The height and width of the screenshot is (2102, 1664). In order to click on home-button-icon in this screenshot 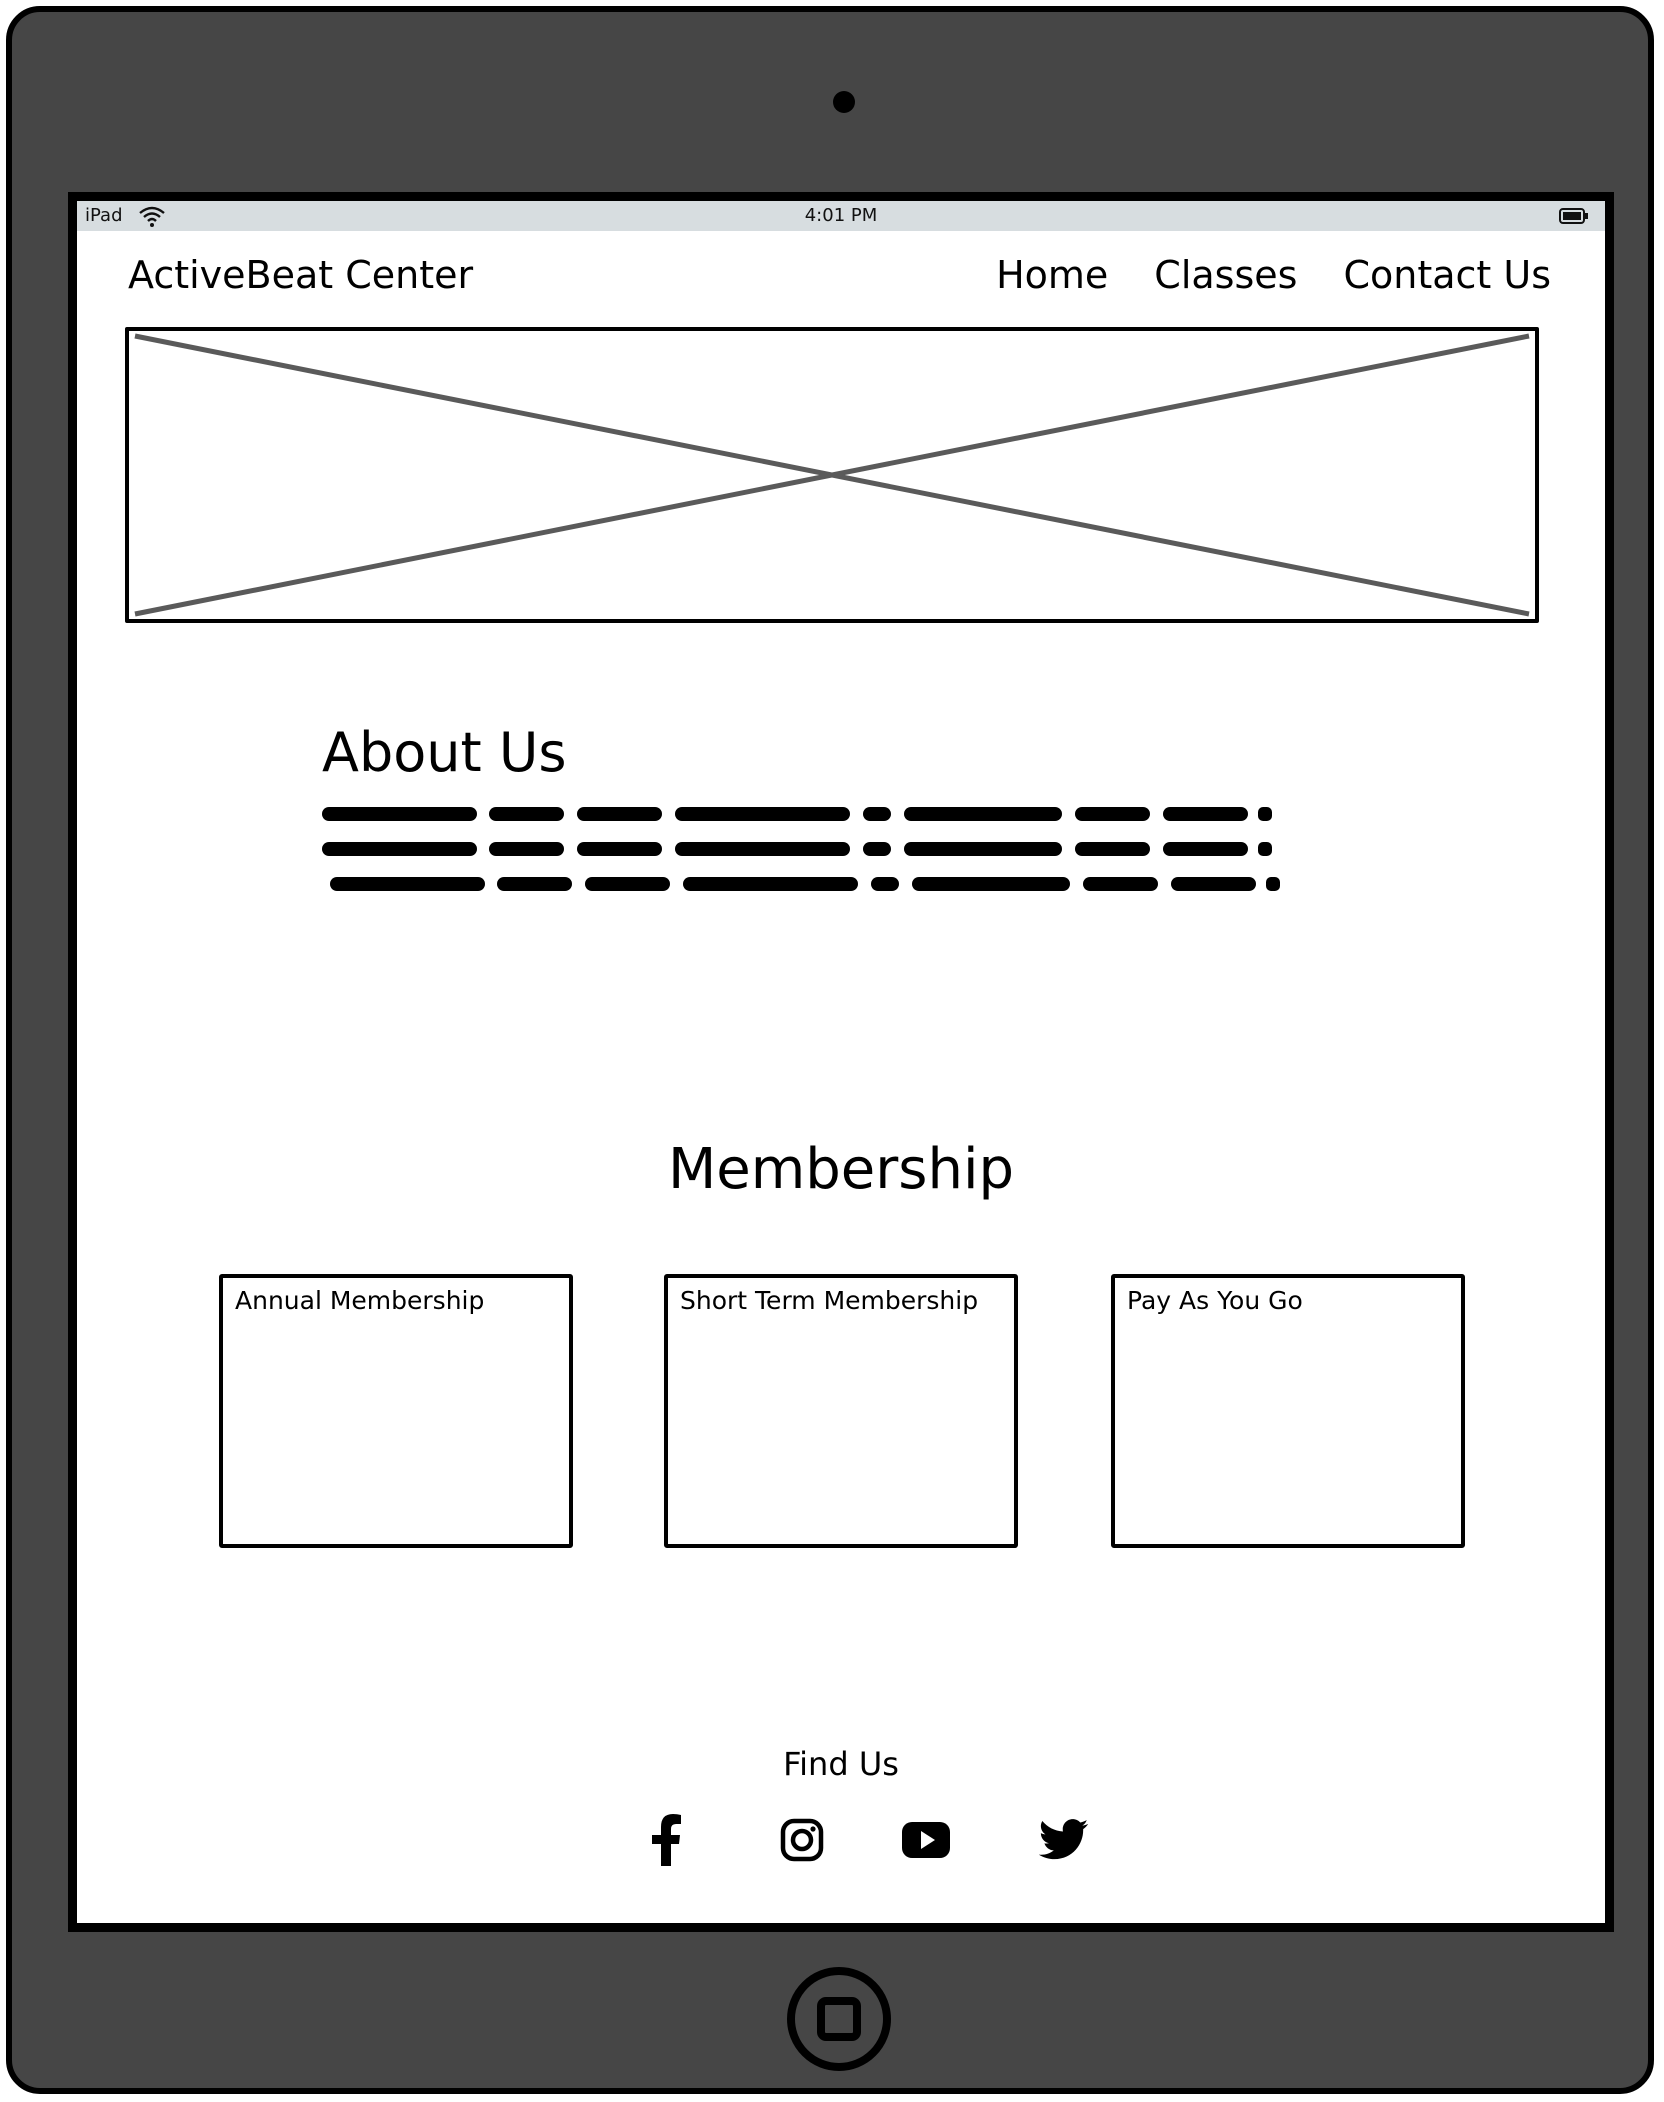, I will do `click(839, 2019)`.